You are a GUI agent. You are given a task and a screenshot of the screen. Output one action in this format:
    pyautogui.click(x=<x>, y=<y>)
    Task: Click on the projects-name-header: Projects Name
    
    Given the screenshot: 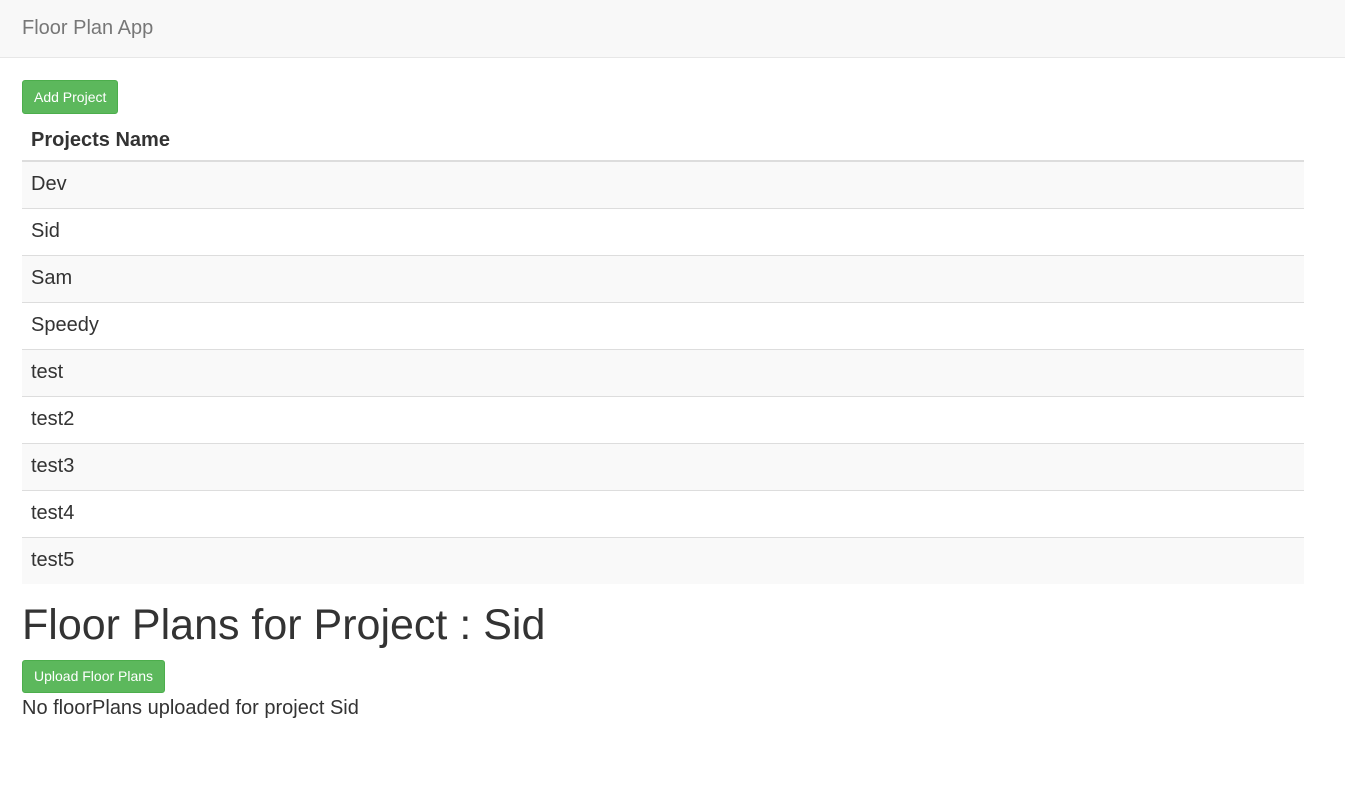 What is the action you would take?
    pyautogui.click(x=663, y=141)
    